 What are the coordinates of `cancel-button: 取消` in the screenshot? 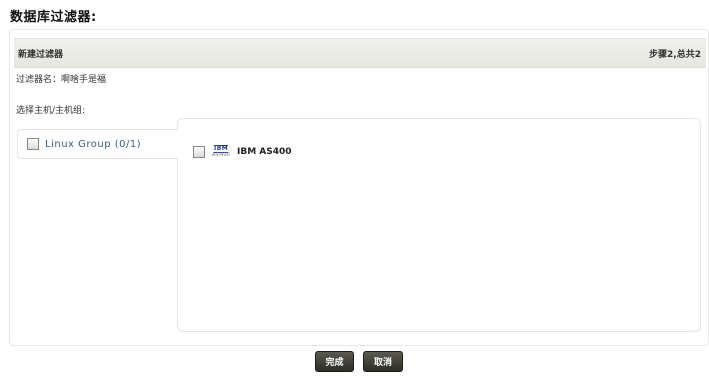 It's located at (383, 361).